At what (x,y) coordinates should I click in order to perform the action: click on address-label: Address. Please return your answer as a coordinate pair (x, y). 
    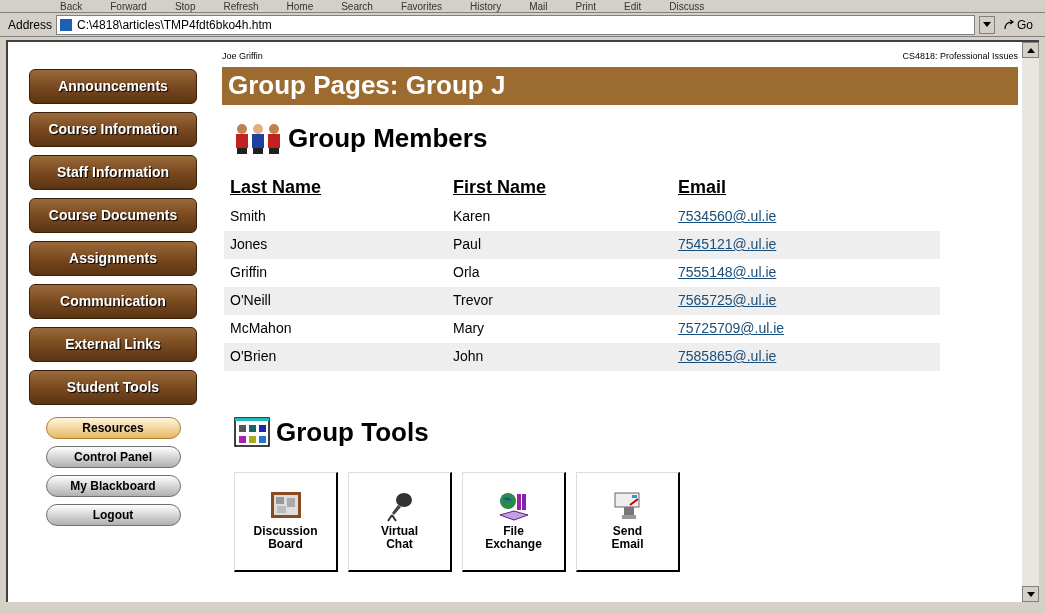
    Looking at the image, I should click on (30, 25).